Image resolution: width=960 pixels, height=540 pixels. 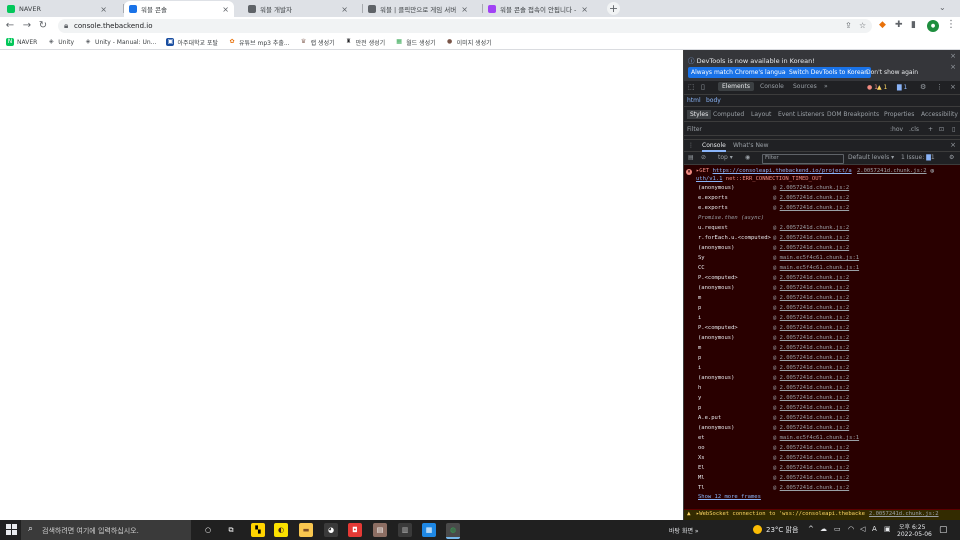 What do you see at coordinates (113, 26) in the screenshot?
I see `url-text: console.thebackend.io` at bounding box center [113, 26].